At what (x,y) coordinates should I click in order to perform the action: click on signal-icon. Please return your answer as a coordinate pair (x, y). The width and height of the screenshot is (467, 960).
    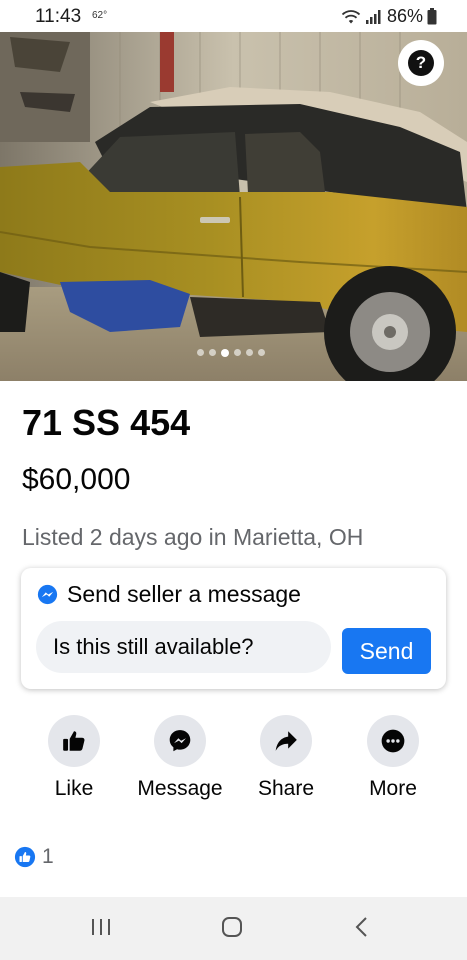
    Looking at the image, I should click on (373, 16).